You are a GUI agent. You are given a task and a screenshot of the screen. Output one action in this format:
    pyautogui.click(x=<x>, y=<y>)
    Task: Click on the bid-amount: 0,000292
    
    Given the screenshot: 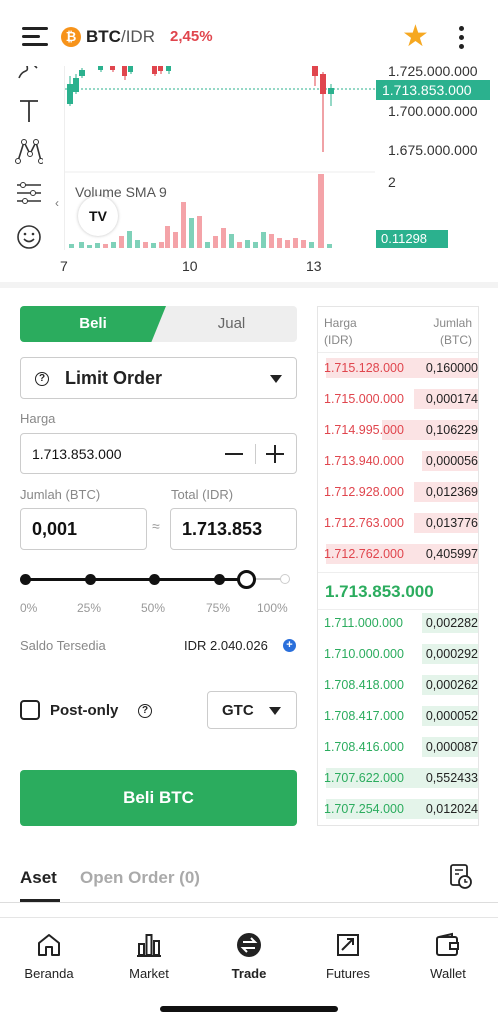 What is the action you would take?
    pyautogui.click(x=451, y=654)
    